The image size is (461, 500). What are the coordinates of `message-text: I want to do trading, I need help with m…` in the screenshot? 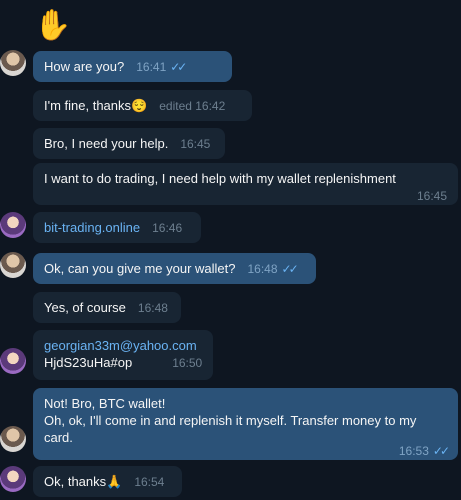 It's located at (220, 178).